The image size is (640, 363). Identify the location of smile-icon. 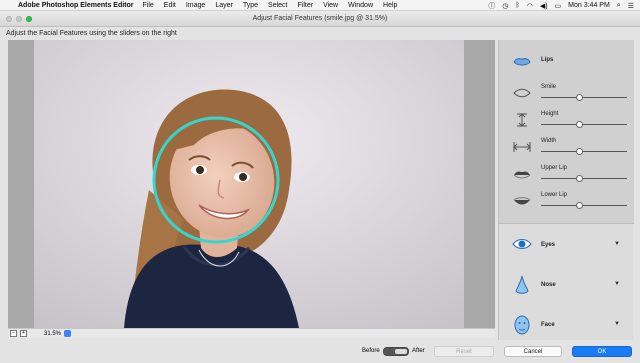
(522, 93).